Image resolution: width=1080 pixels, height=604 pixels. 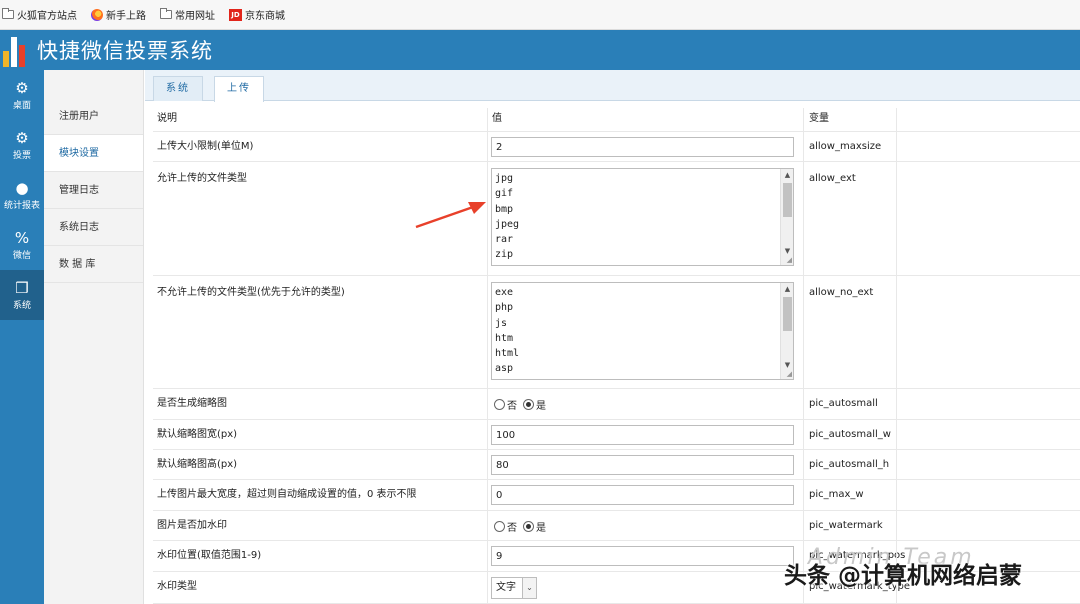 I want to click on row-label: 不允许上传的文件类型(优先于允许的类型), so click(x=251, y=292).